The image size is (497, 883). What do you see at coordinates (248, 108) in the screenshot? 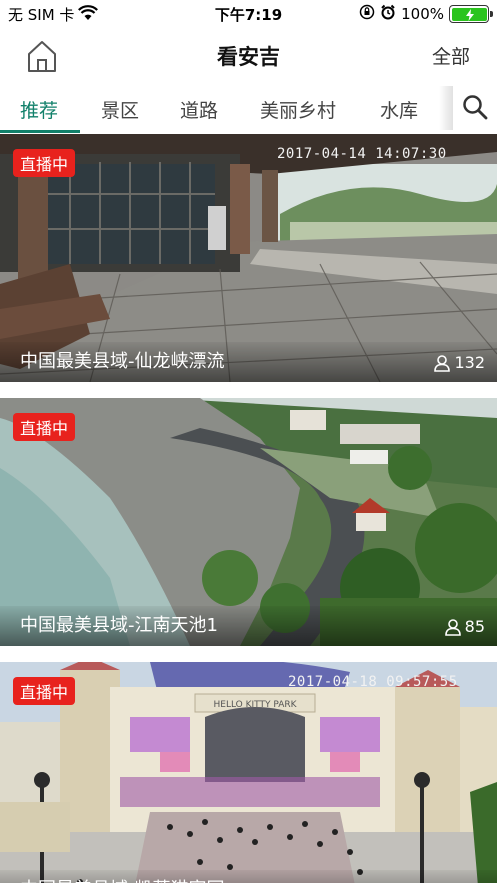
I see `category-tabs: 推荐 景区 道路 美丽乡村 水库` at bounding box center [248, 108].